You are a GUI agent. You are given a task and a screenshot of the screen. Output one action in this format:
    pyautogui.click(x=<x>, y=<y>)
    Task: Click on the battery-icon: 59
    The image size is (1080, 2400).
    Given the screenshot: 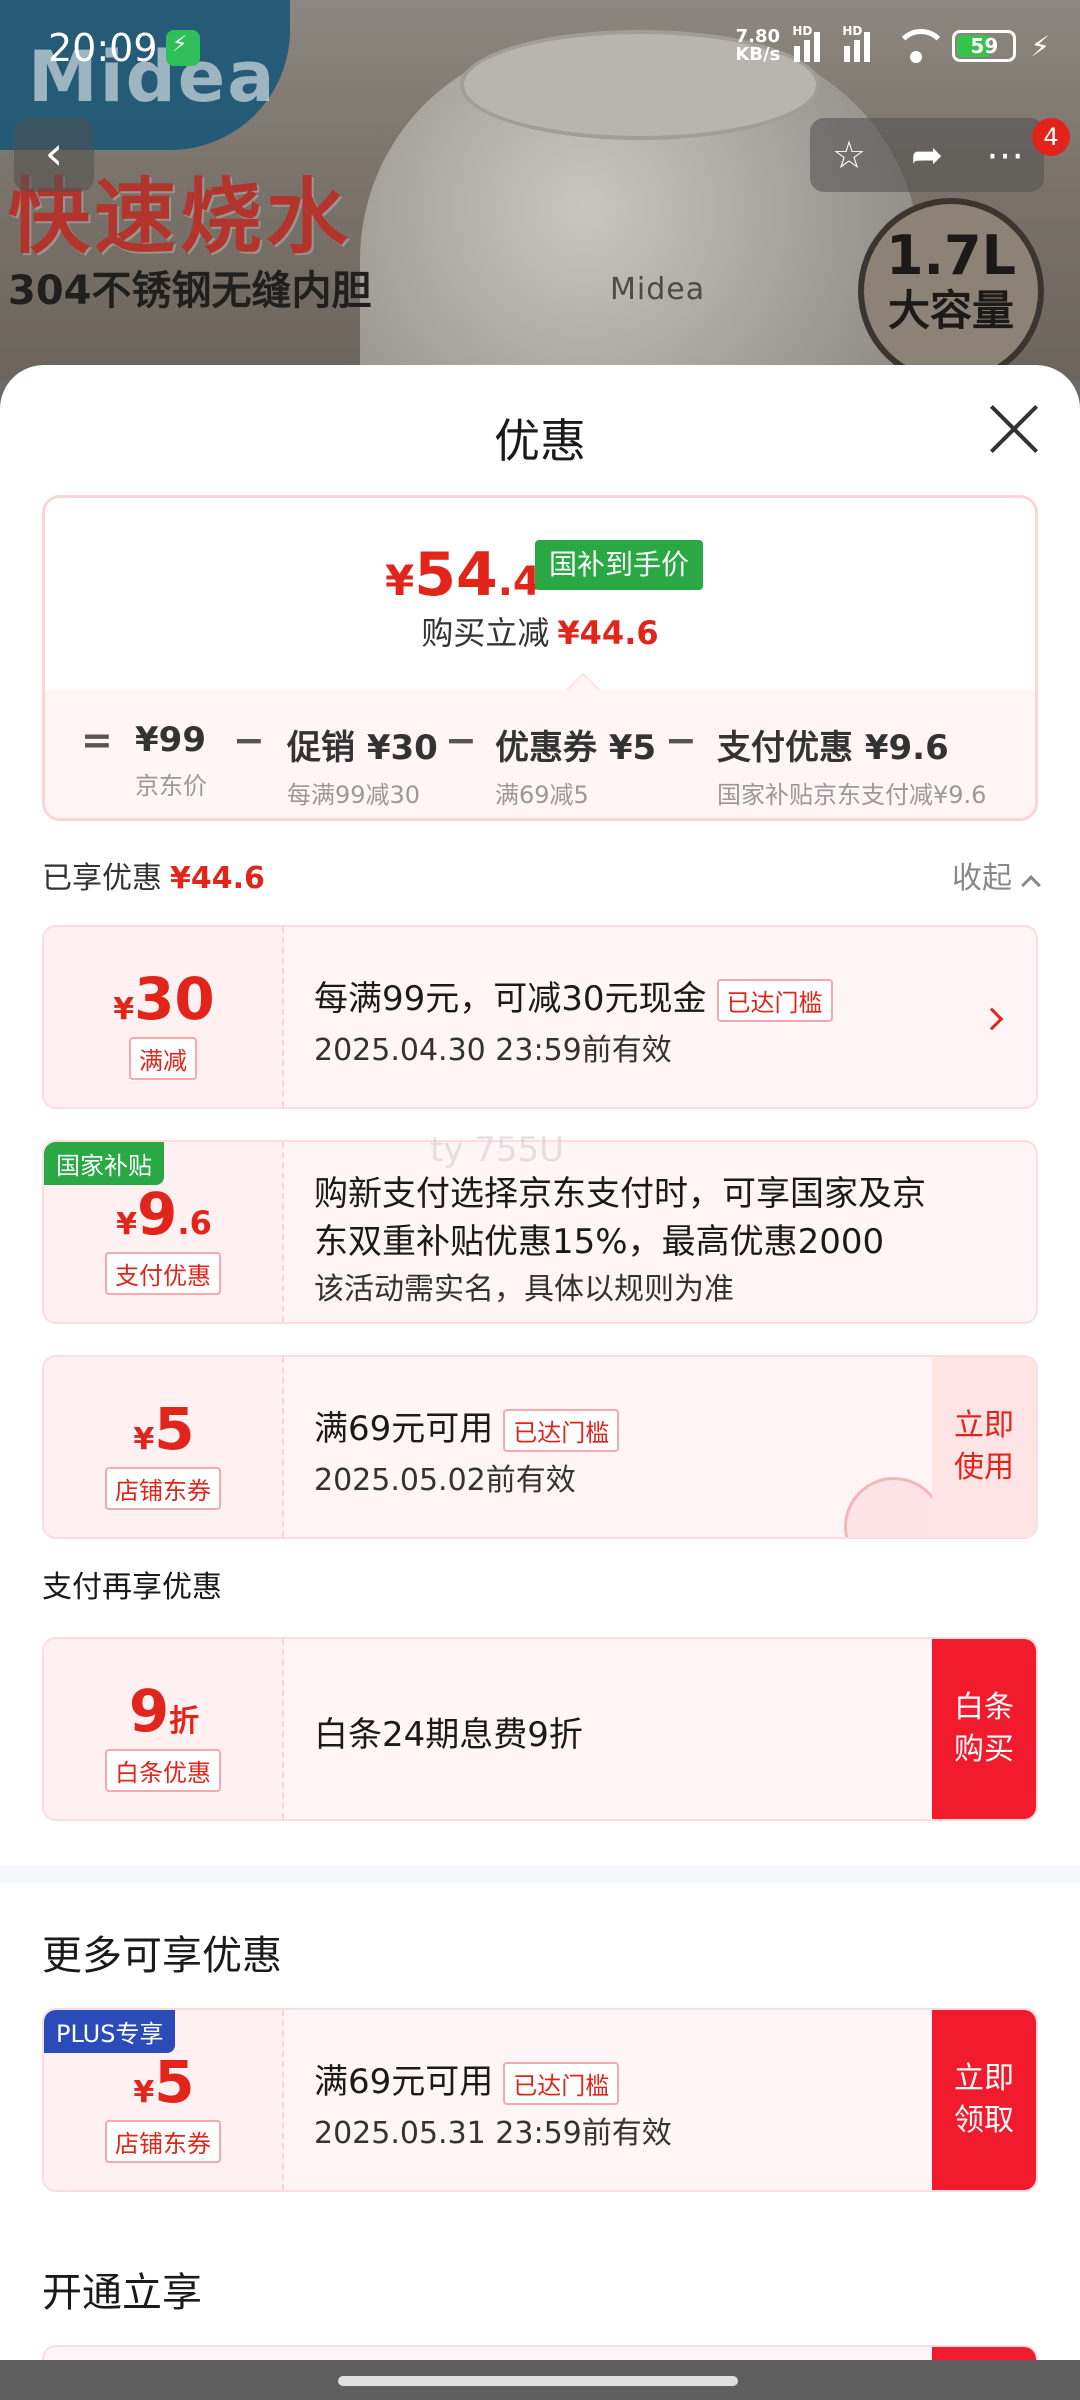 What is the action you would take?
    pyautogui.click(x=984, y=46)
    